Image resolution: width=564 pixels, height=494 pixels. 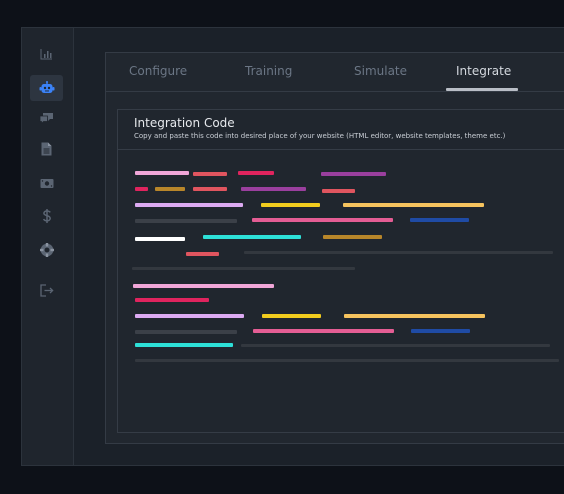 I want to click on tab-configure: Configure, so click(x=158, y=71).